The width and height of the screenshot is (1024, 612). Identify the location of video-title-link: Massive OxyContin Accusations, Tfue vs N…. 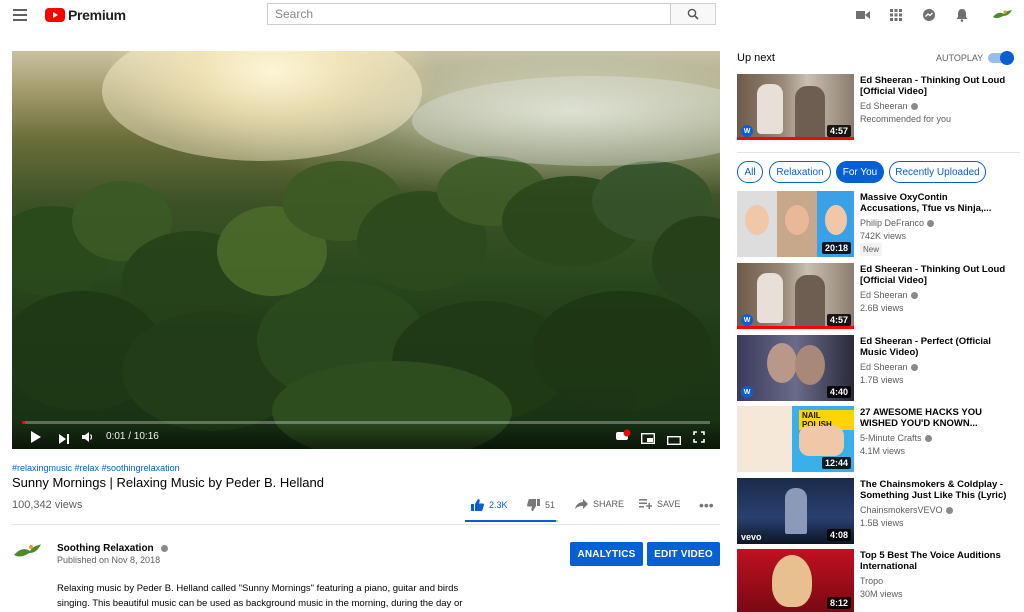
(940, 203).